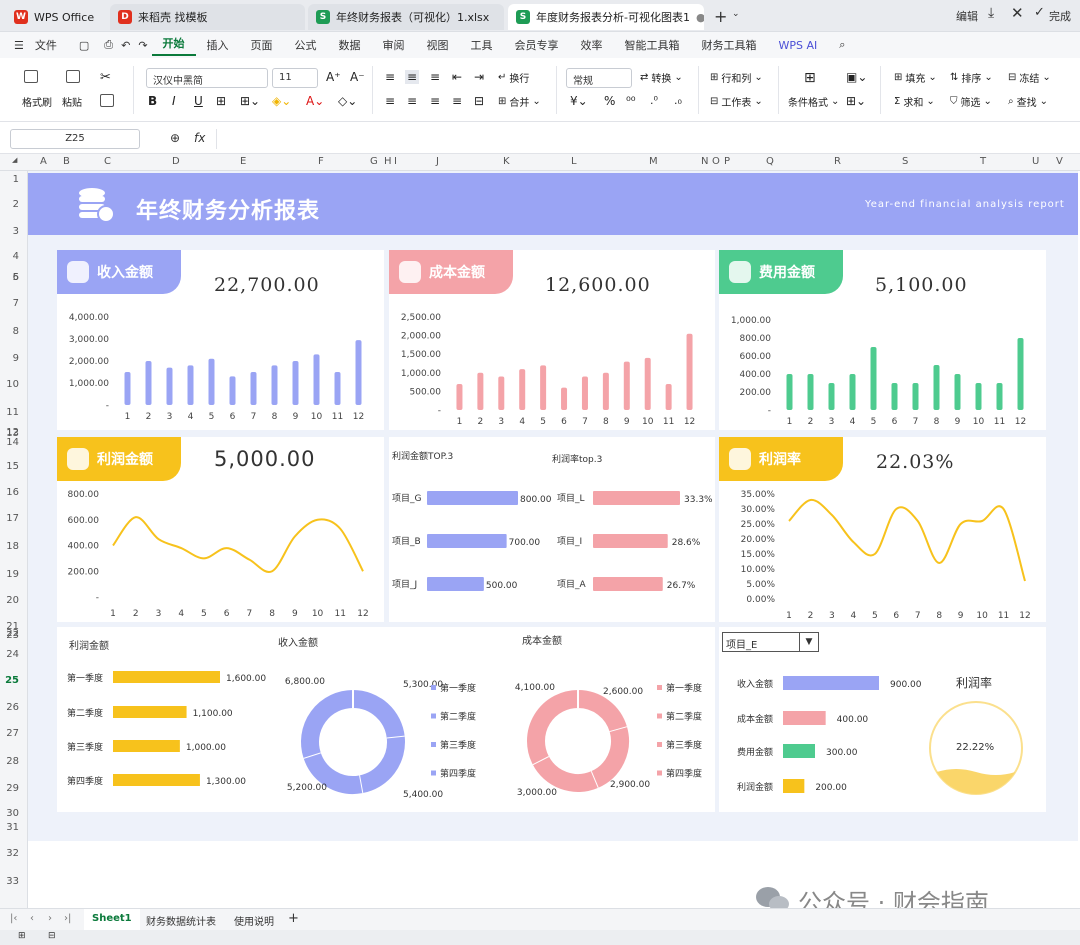  I want to click on print-icon: ⎙, so click(108, 45).